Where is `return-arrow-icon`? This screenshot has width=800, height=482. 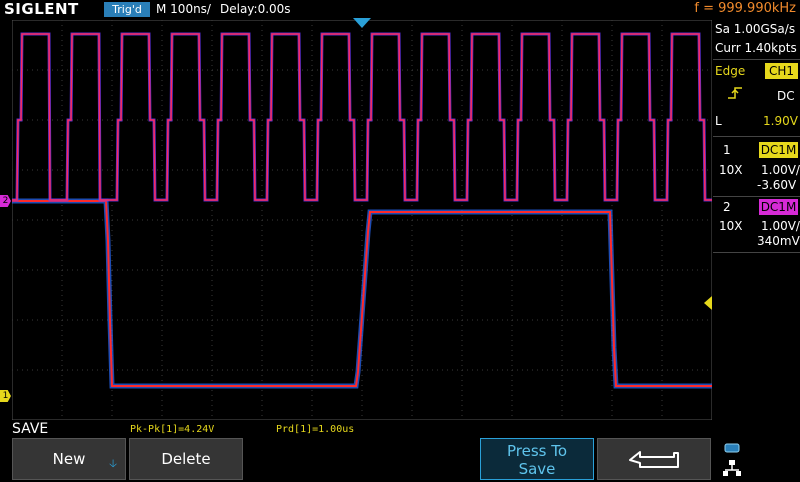 return-arrow-icon is located at coordinates (654, 459).